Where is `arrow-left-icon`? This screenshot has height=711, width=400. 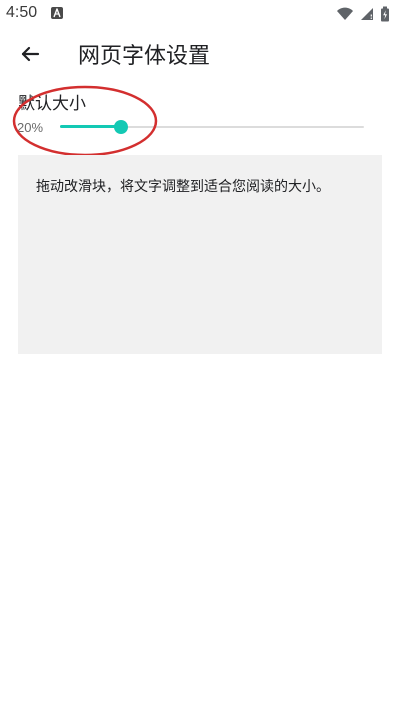
arrow-left-icon is located at coordinates (30, 54).